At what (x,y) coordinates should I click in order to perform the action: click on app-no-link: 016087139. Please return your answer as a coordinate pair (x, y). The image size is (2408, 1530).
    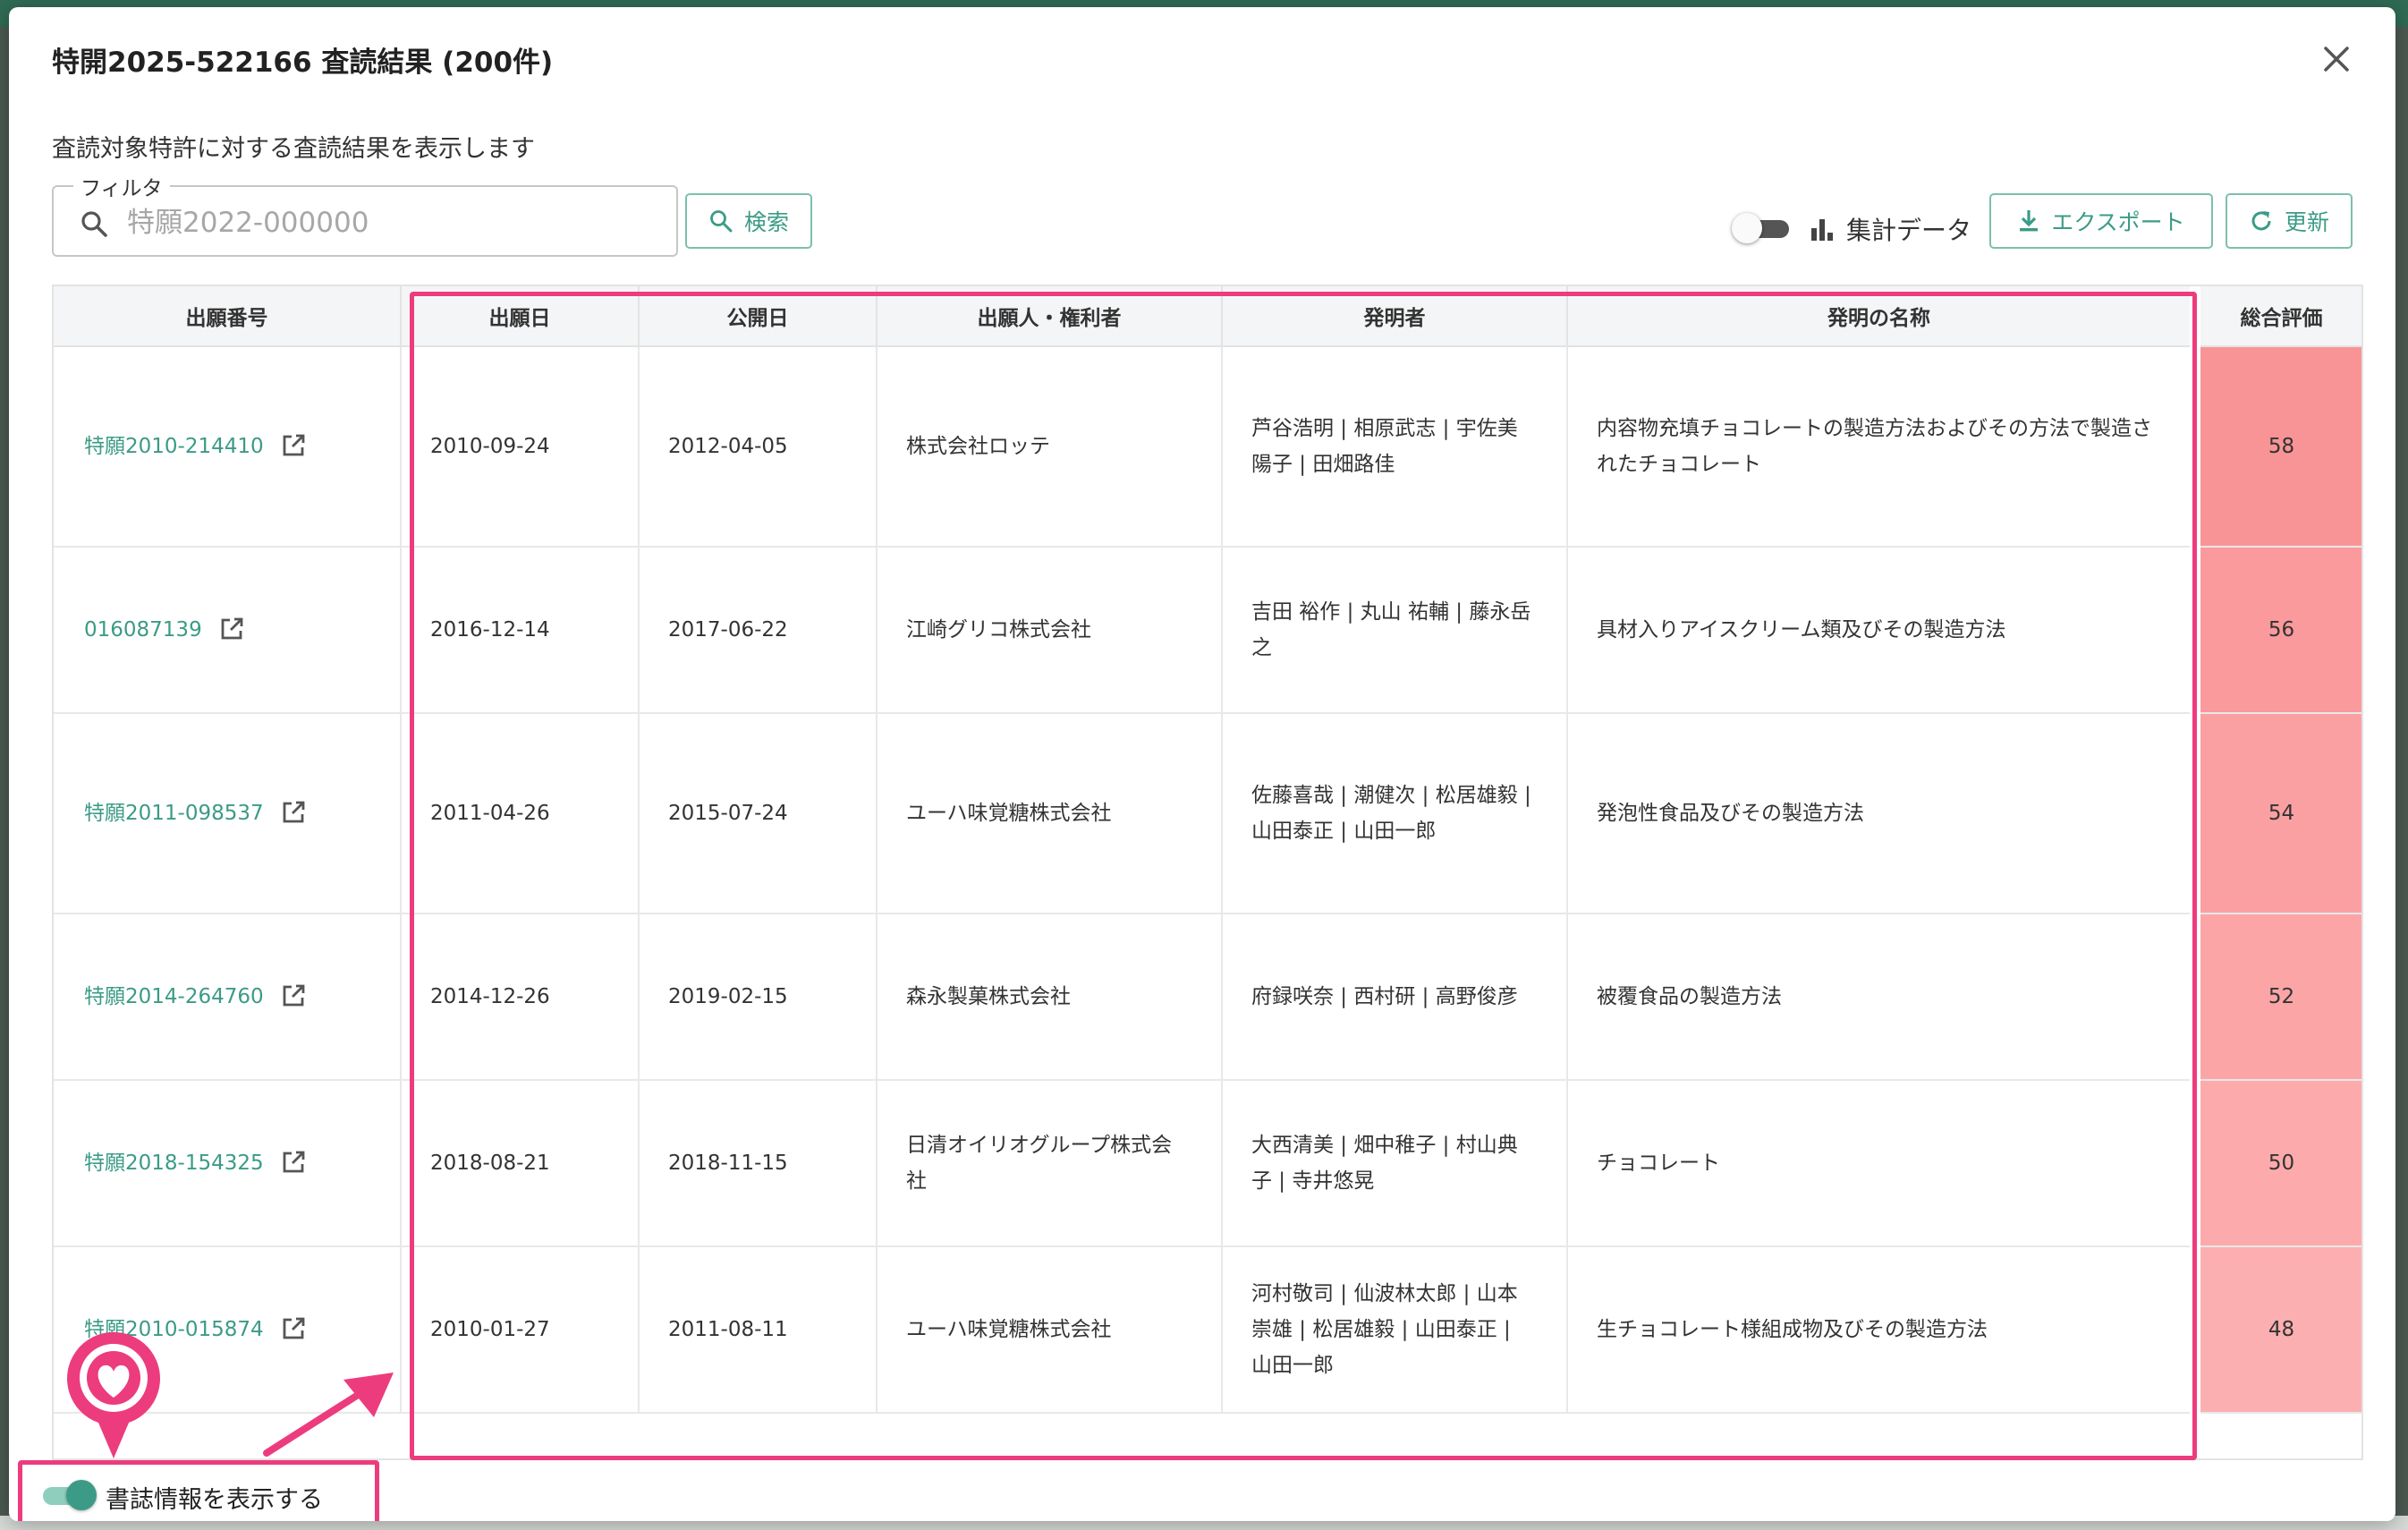
    Looking at the image, I should click on (143, 630).